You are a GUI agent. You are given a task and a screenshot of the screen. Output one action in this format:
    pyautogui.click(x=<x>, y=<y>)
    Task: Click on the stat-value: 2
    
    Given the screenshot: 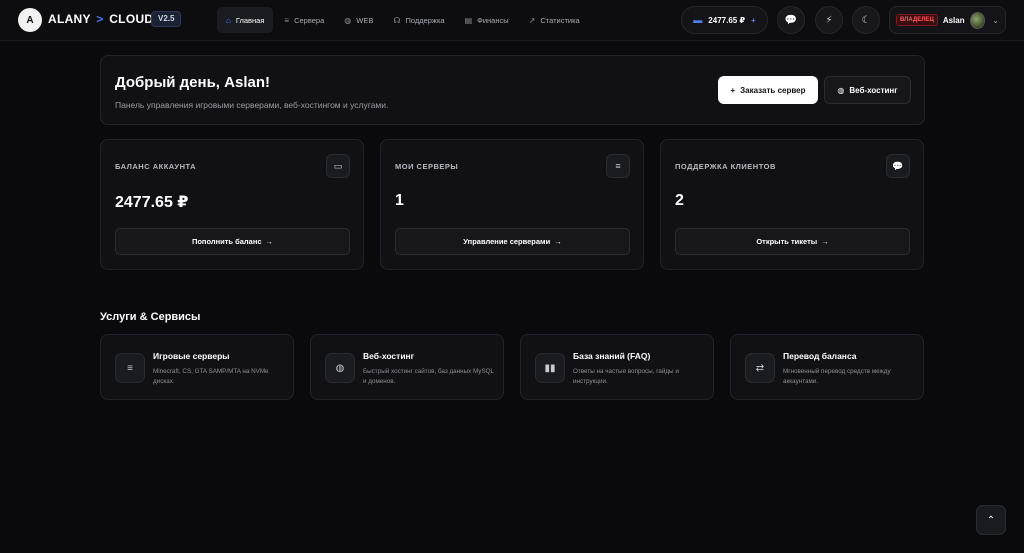 What is the action you would take?
    pyautogui.click(x=679, y=200)
    